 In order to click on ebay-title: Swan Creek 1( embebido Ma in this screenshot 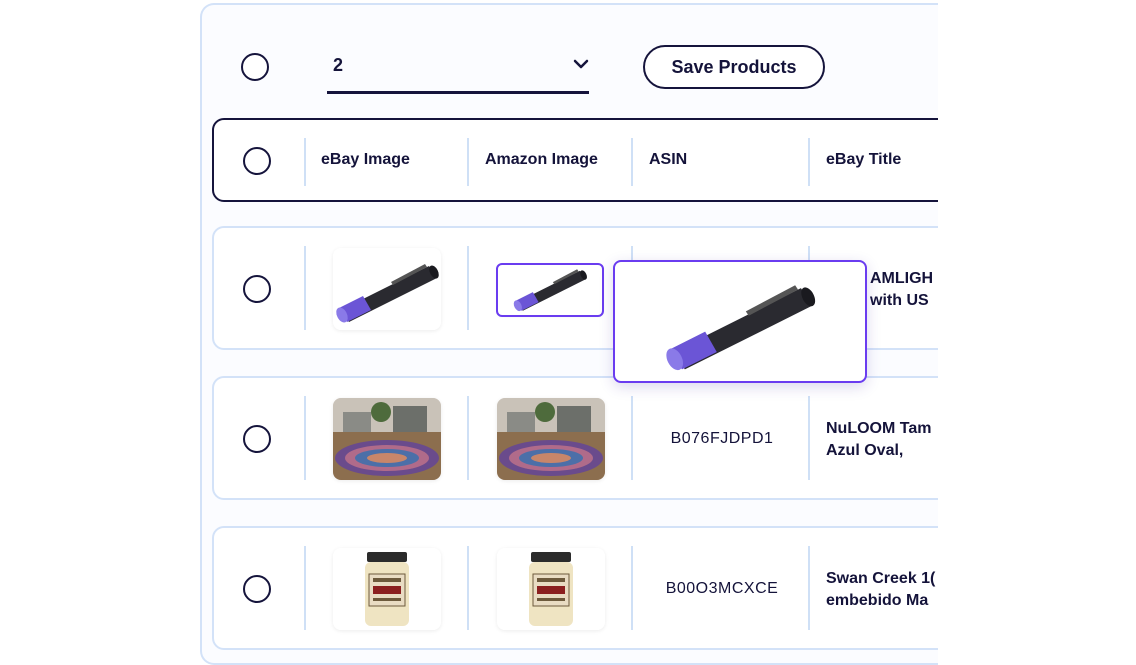, I will do `click(880, 590)`.